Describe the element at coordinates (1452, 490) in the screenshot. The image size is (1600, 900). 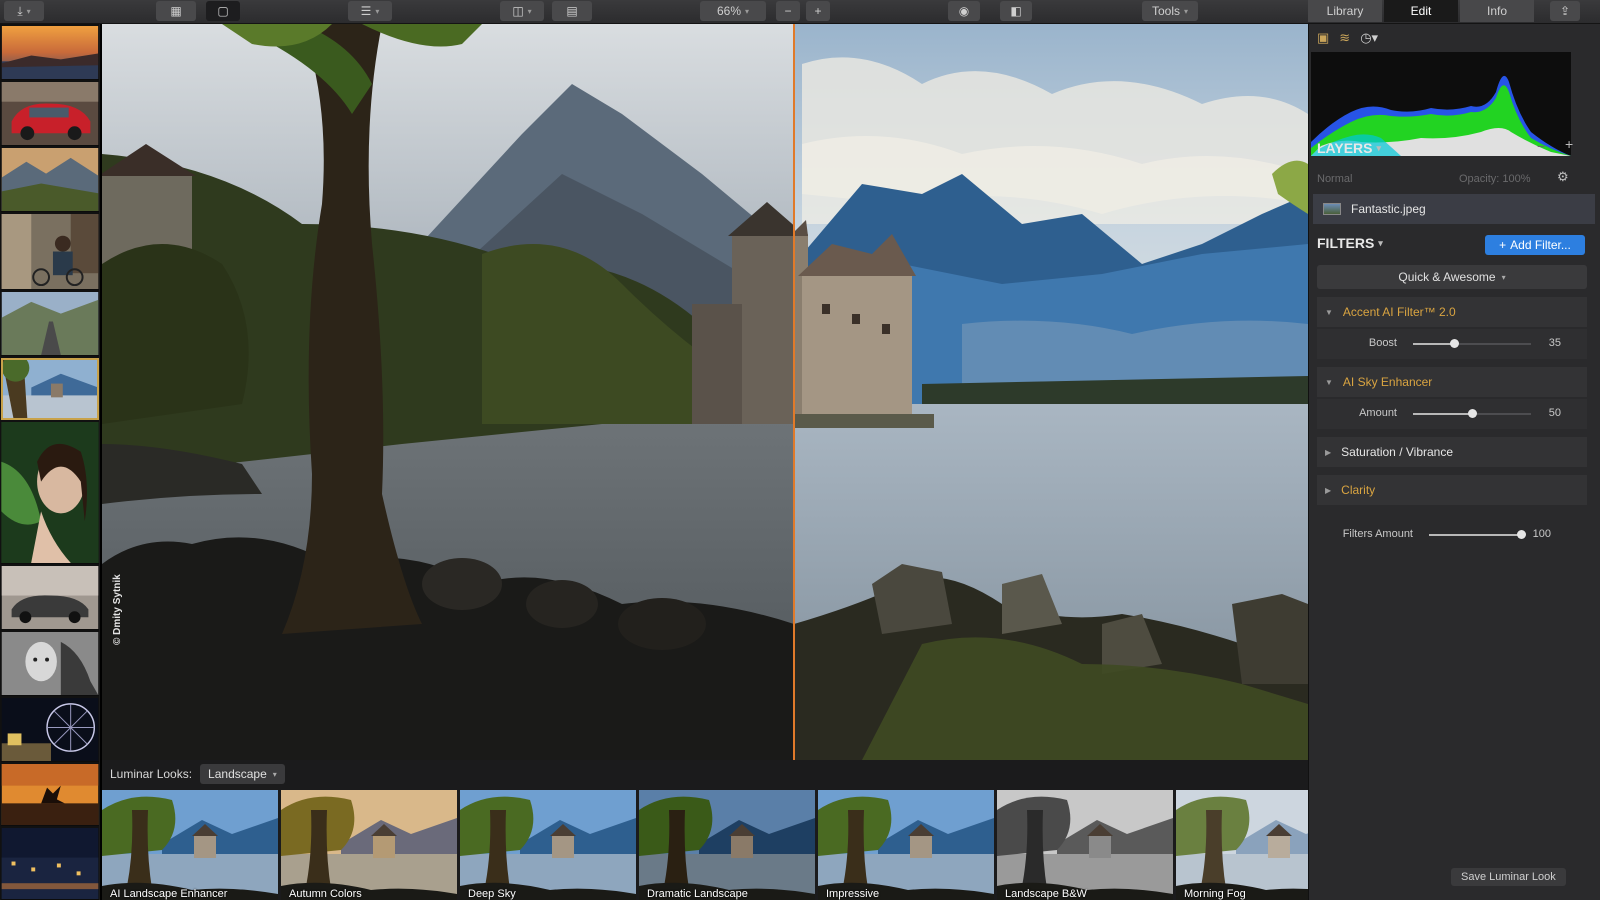
I see `filter-header-clarity: ▶ Clarity` at that location.